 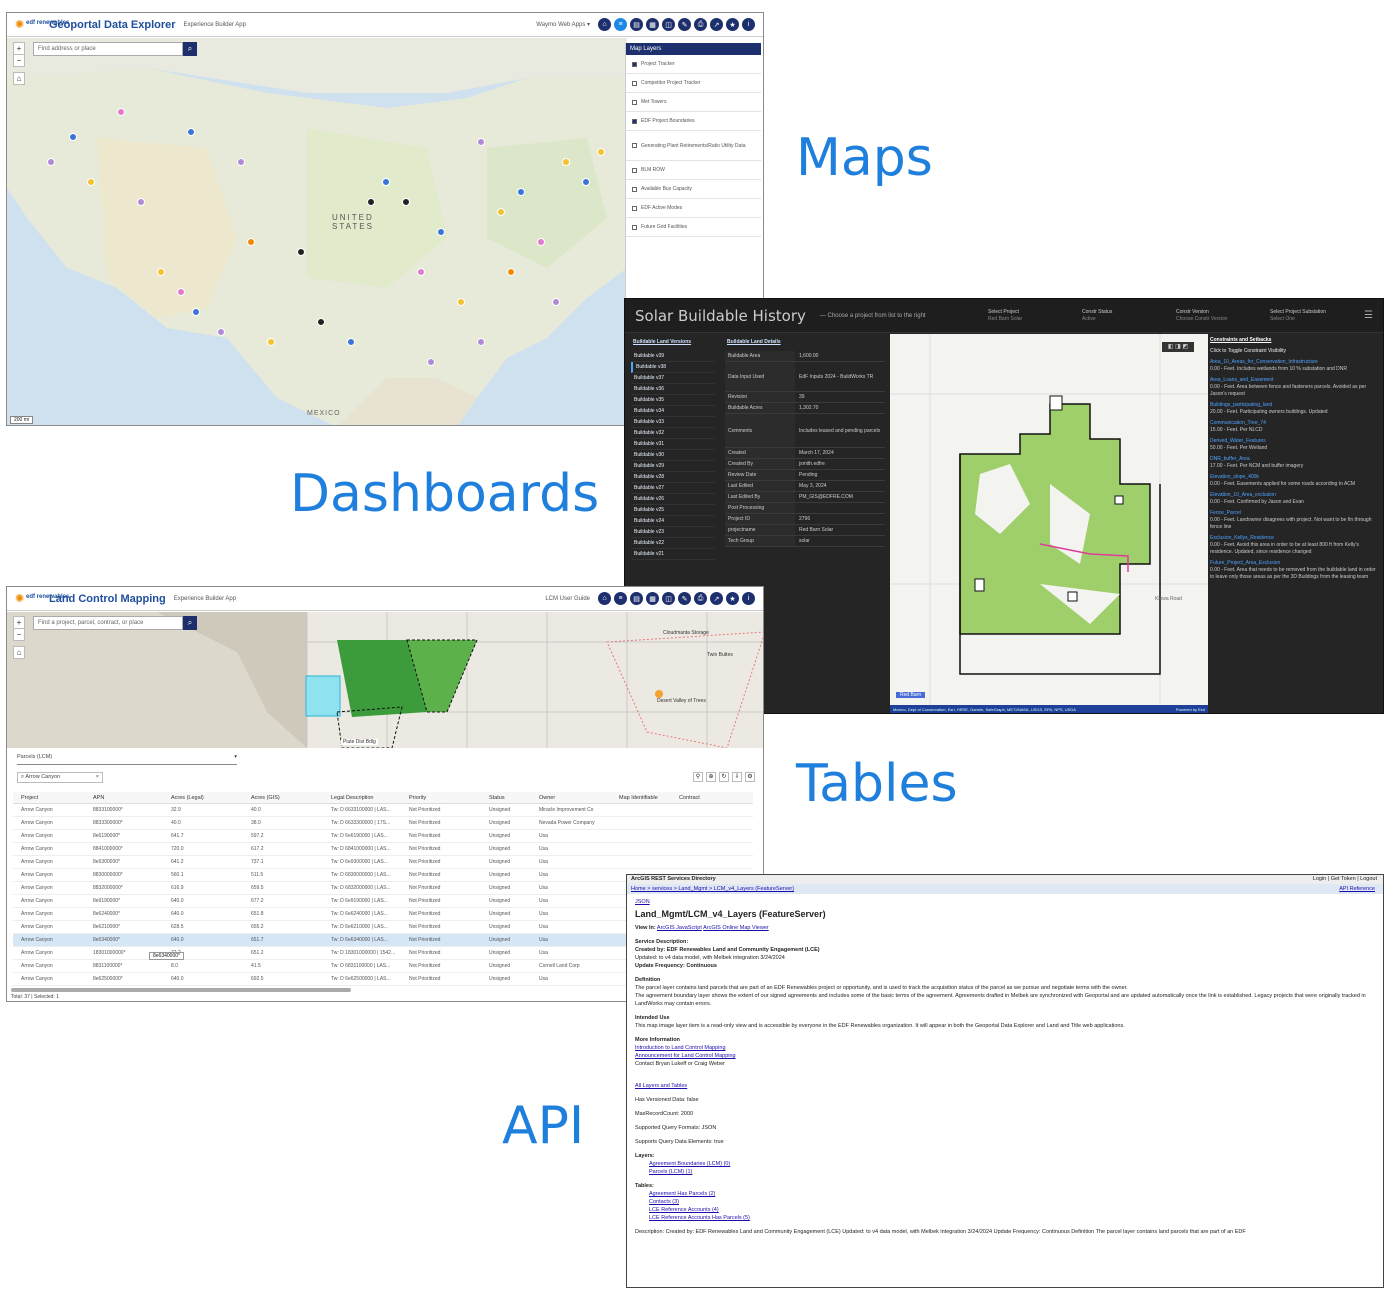 What do you see at coordinates (689, 798) in the screenshot?
I see `column-header: Contract` at bounding box center [689, 798].